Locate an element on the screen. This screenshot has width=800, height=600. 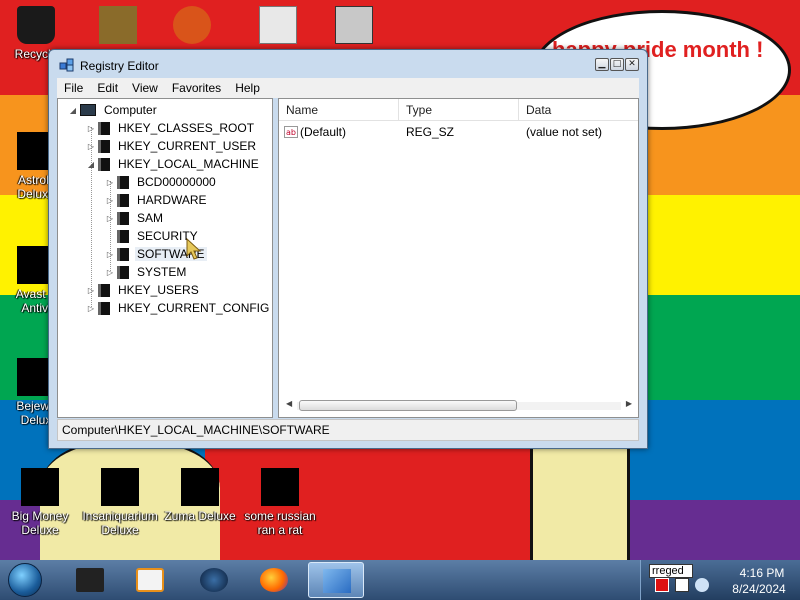
menu-file: File is located at coordinates (73, 88).